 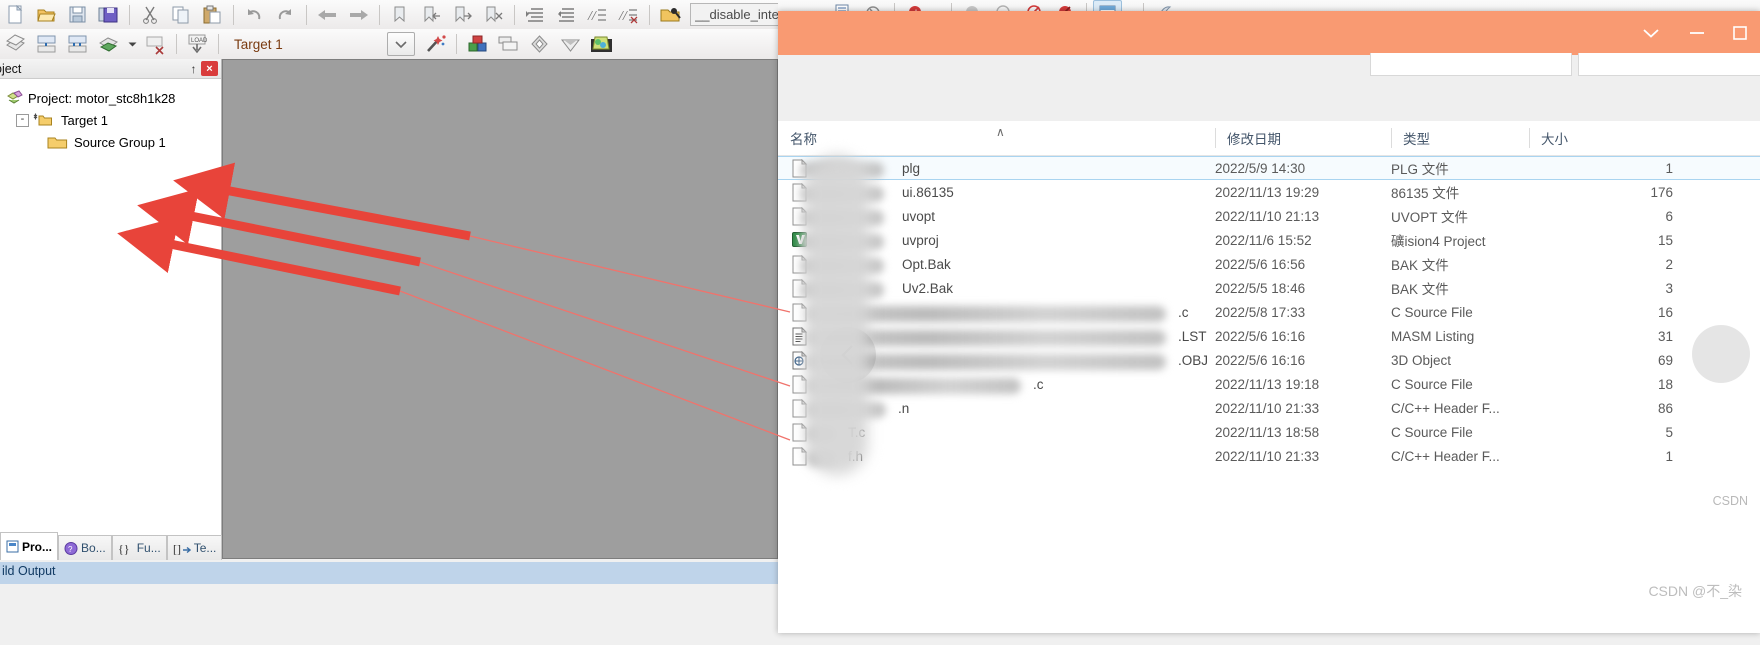 What do you see at coordinates (535, 14) in the screenshot?
I see `indent-icon` at bounding box center [535, 14].